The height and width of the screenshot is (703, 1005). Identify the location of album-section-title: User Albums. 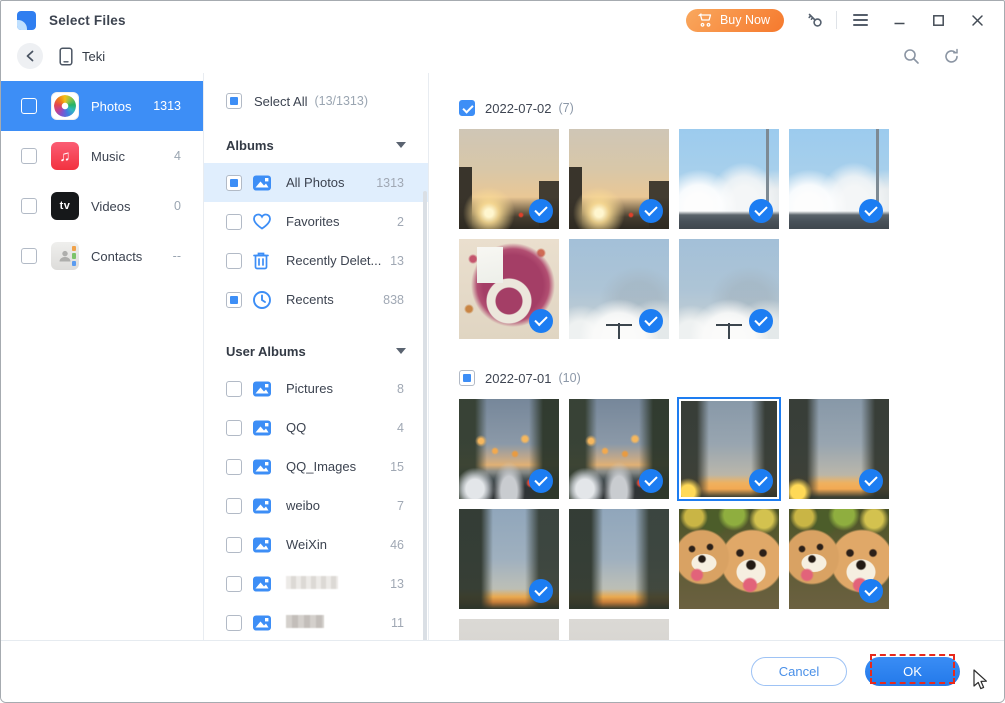
(266, 351).